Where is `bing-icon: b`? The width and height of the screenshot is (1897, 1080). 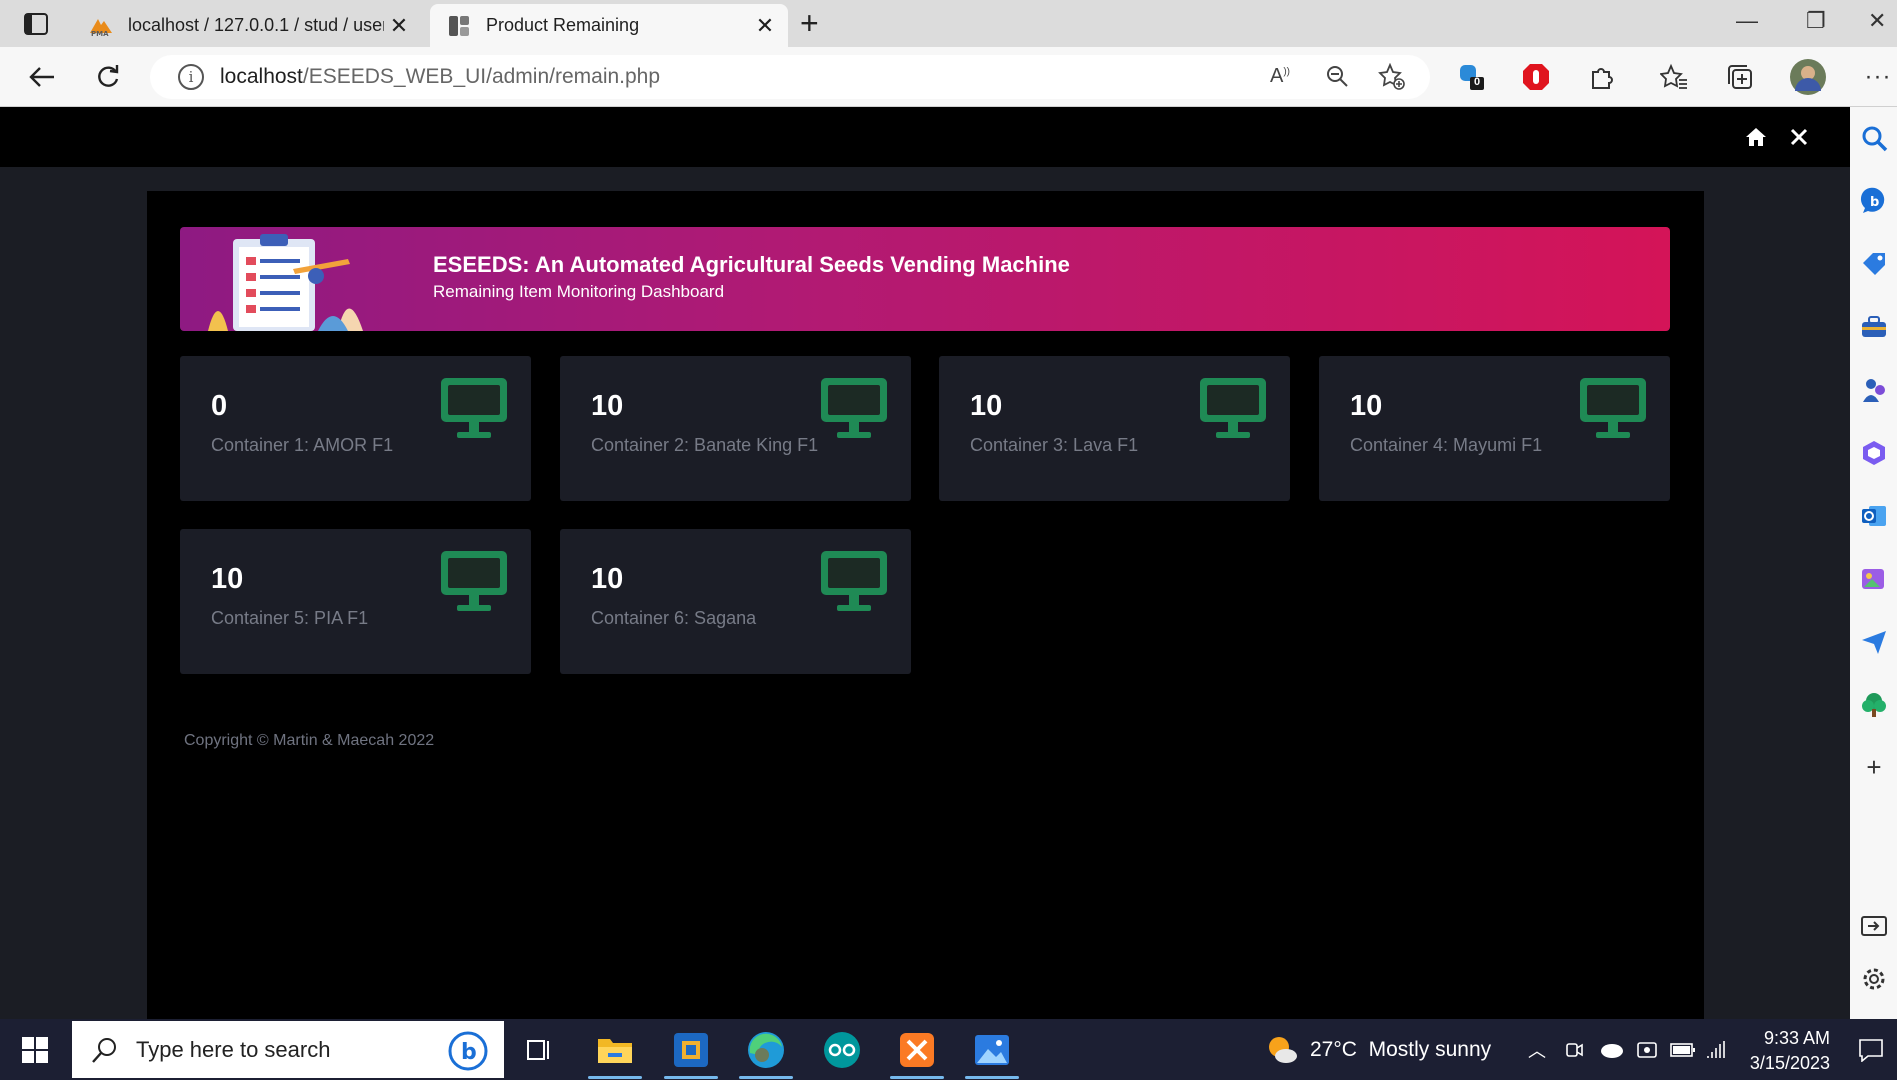 bing-icon: b is located at coordinates (468, 1051).